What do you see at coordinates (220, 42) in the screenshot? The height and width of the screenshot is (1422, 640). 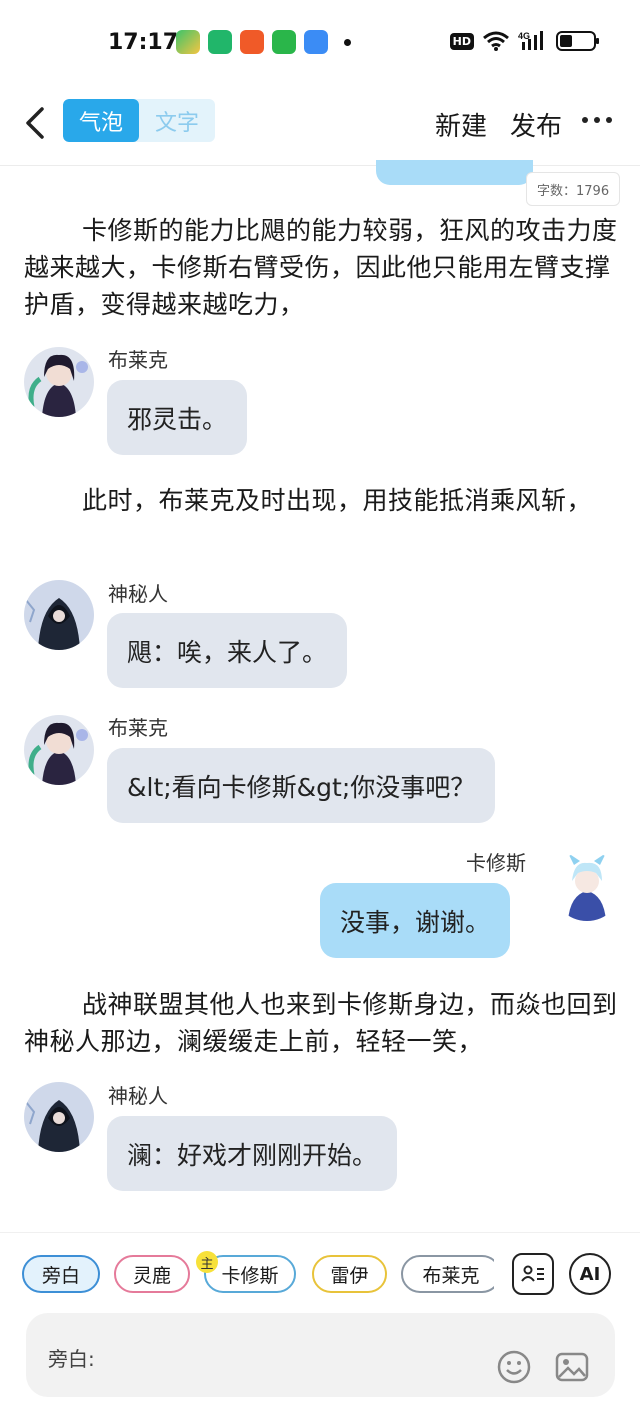 I see `fingerprint-app-icon` at bounding box center [220, 42].